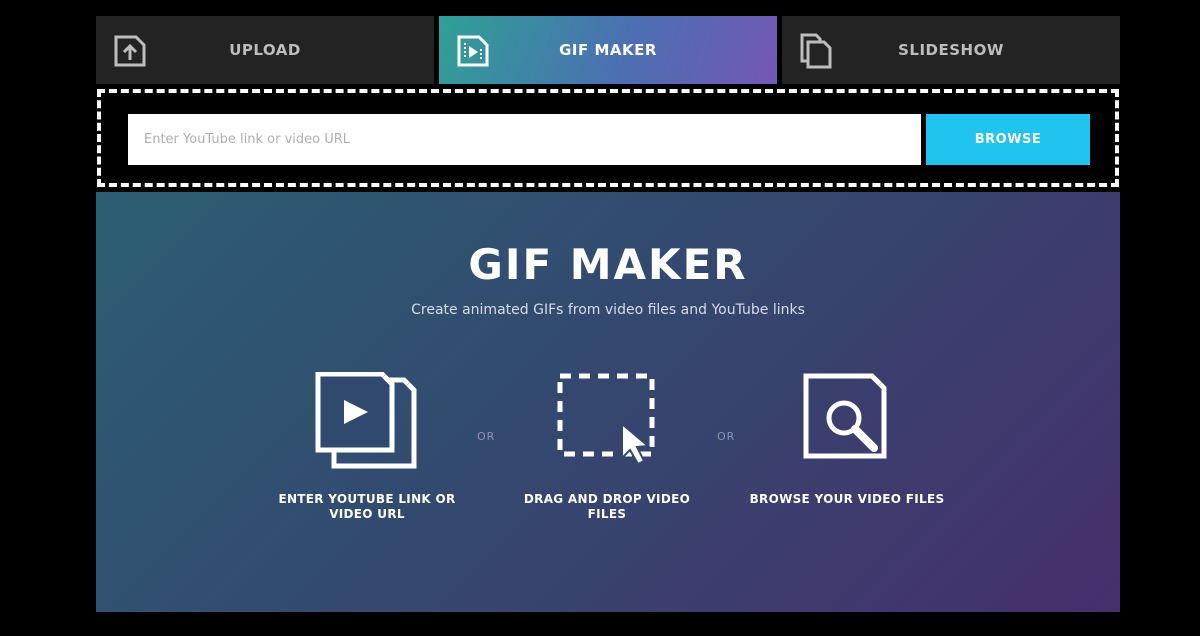 Image resolution: width=1200 pixels, height=636 pixels. I want to click on option-browse-files-label: BROWSE YOUR VIDEO FILES, so click(847, 499).